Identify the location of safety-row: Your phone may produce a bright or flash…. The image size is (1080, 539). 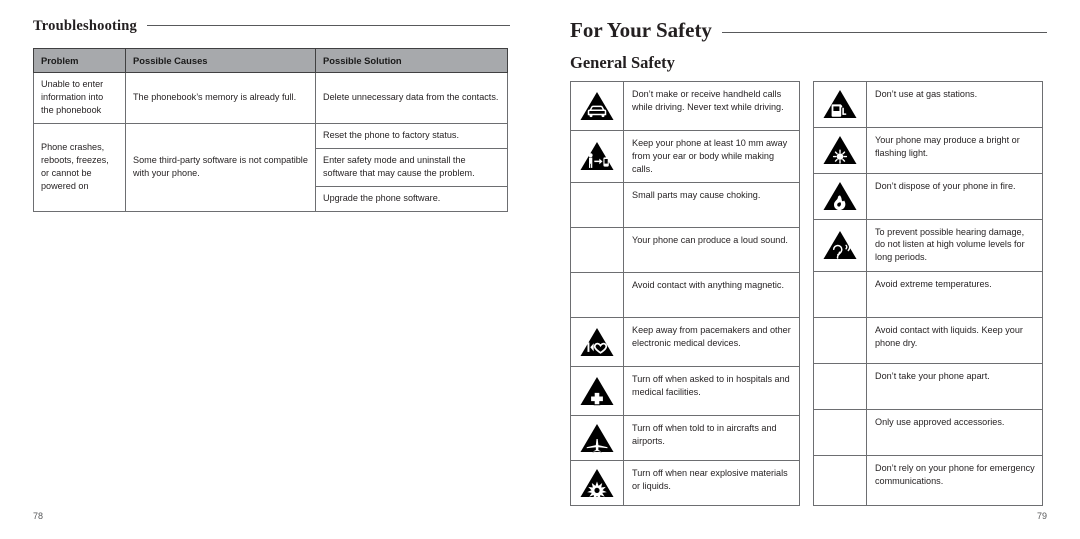
(928, 150).